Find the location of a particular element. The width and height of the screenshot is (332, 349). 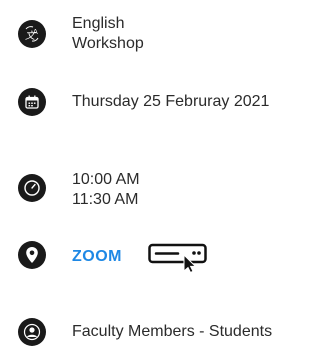

join-online-icon is located at coordinates (188, 257).